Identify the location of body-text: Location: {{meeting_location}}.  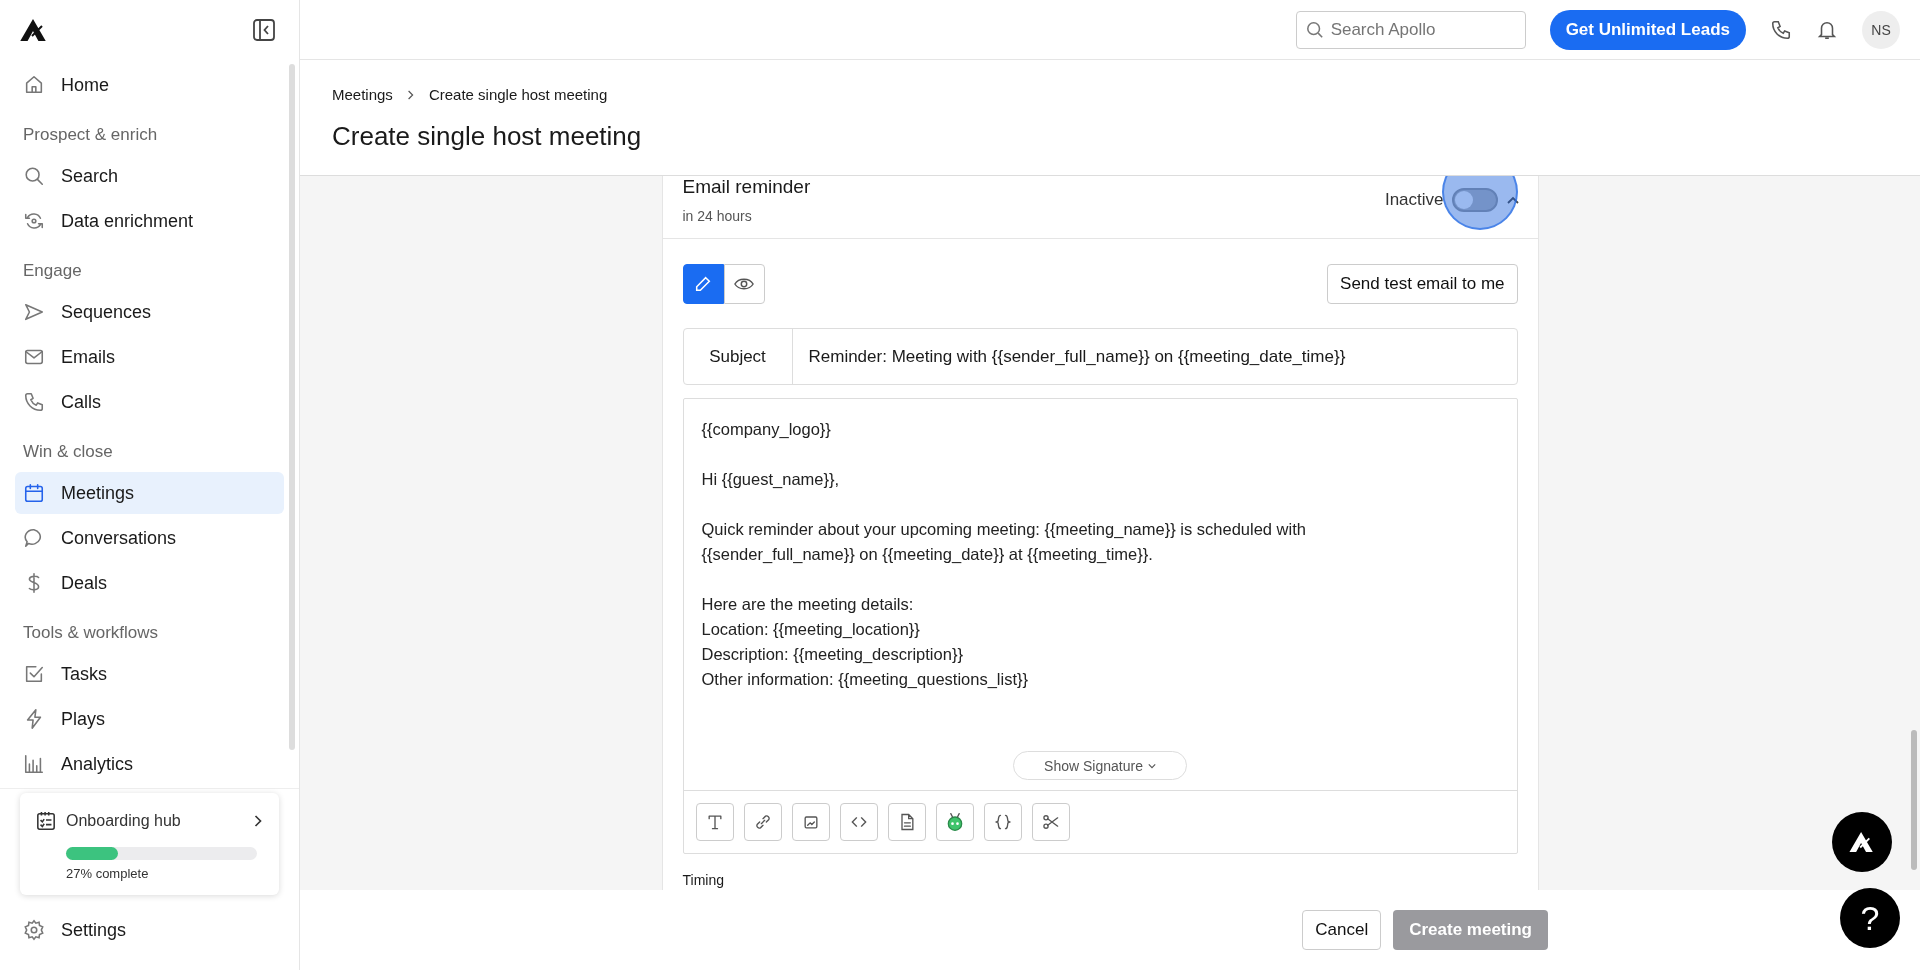
(811, 629).